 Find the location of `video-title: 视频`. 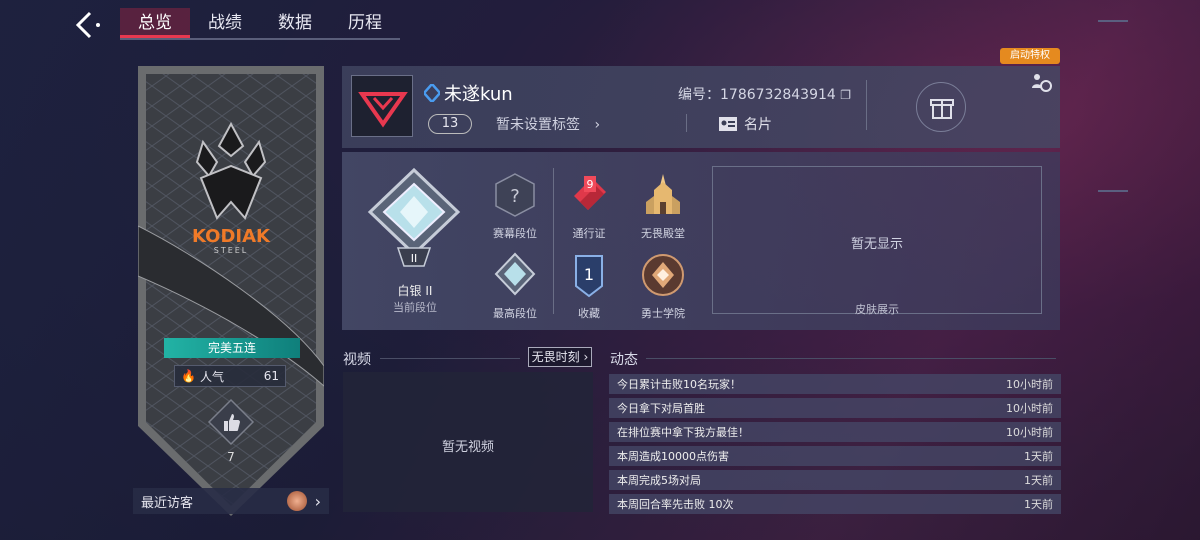

video-title: 视频 is located at coordinates (357, 360).